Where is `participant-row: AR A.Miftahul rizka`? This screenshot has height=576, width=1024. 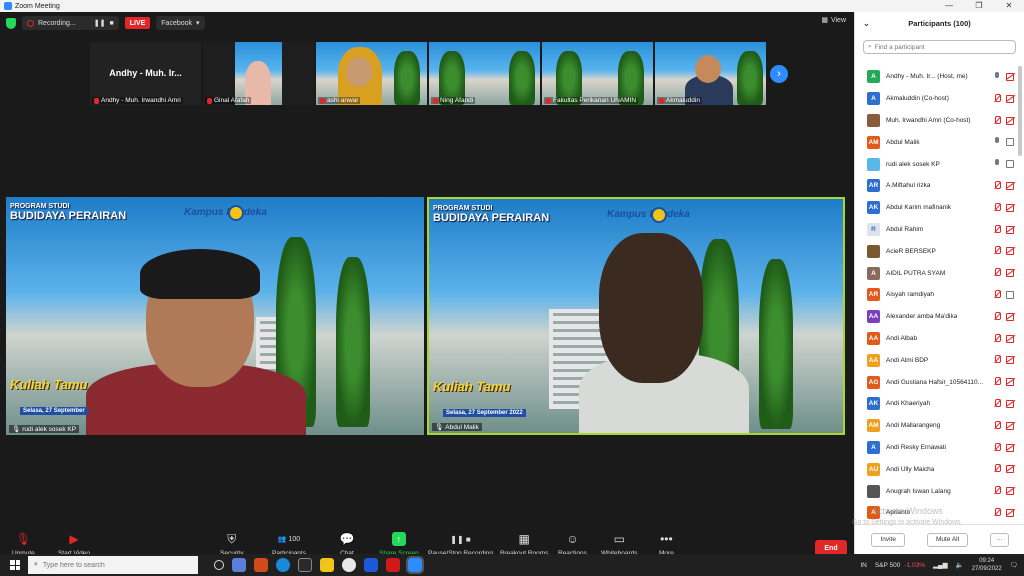
participant-row: AR A.Miftahul rizka is located at coordinates (936, 186).